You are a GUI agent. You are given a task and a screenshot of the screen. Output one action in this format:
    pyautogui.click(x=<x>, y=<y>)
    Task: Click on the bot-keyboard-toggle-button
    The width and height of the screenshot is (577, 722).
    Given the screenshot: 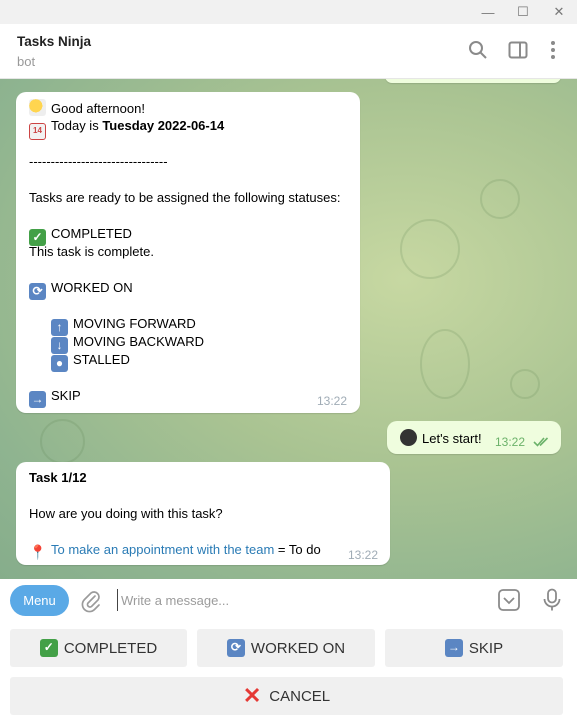 What is the action you would take?
    pyautogui.click(x=509, y=600)
    